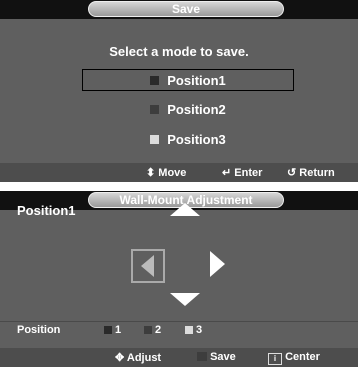 The image size is (358, 367). Describe the element at coordinates (155, 80) in the screenshot. I see `position1-color-square` at that location.